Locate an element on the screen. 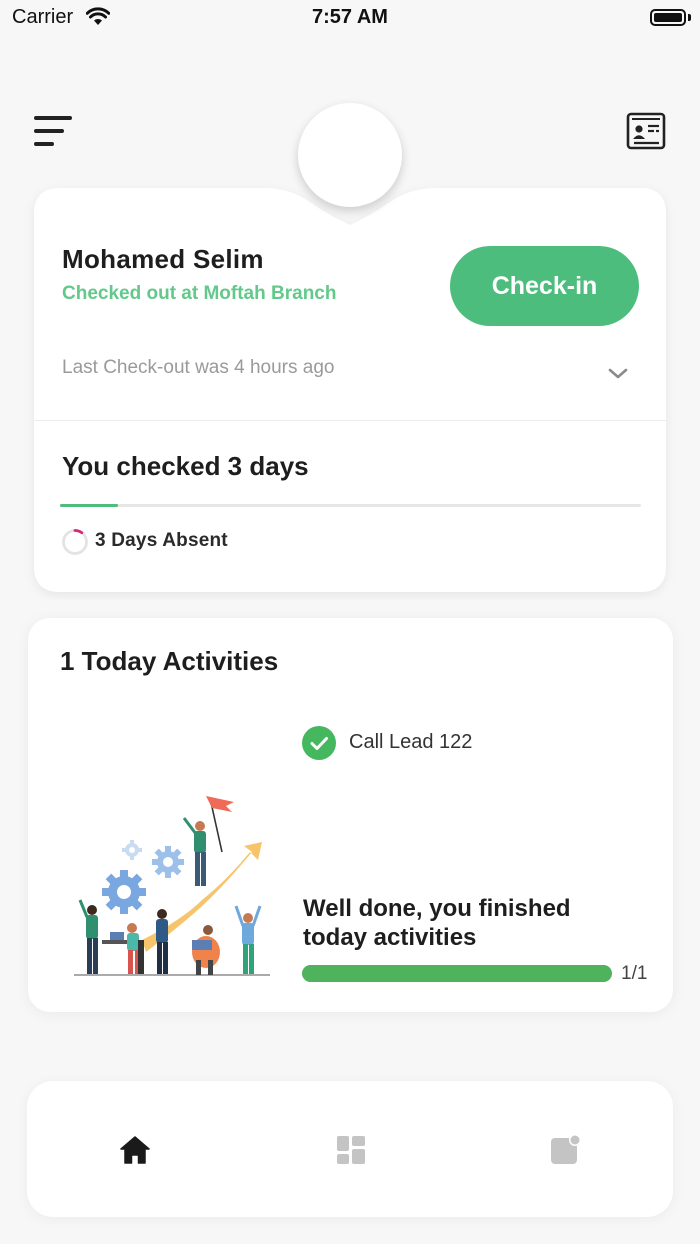  activities-title: 1 Today Activities is located at coordinates (169, 661).